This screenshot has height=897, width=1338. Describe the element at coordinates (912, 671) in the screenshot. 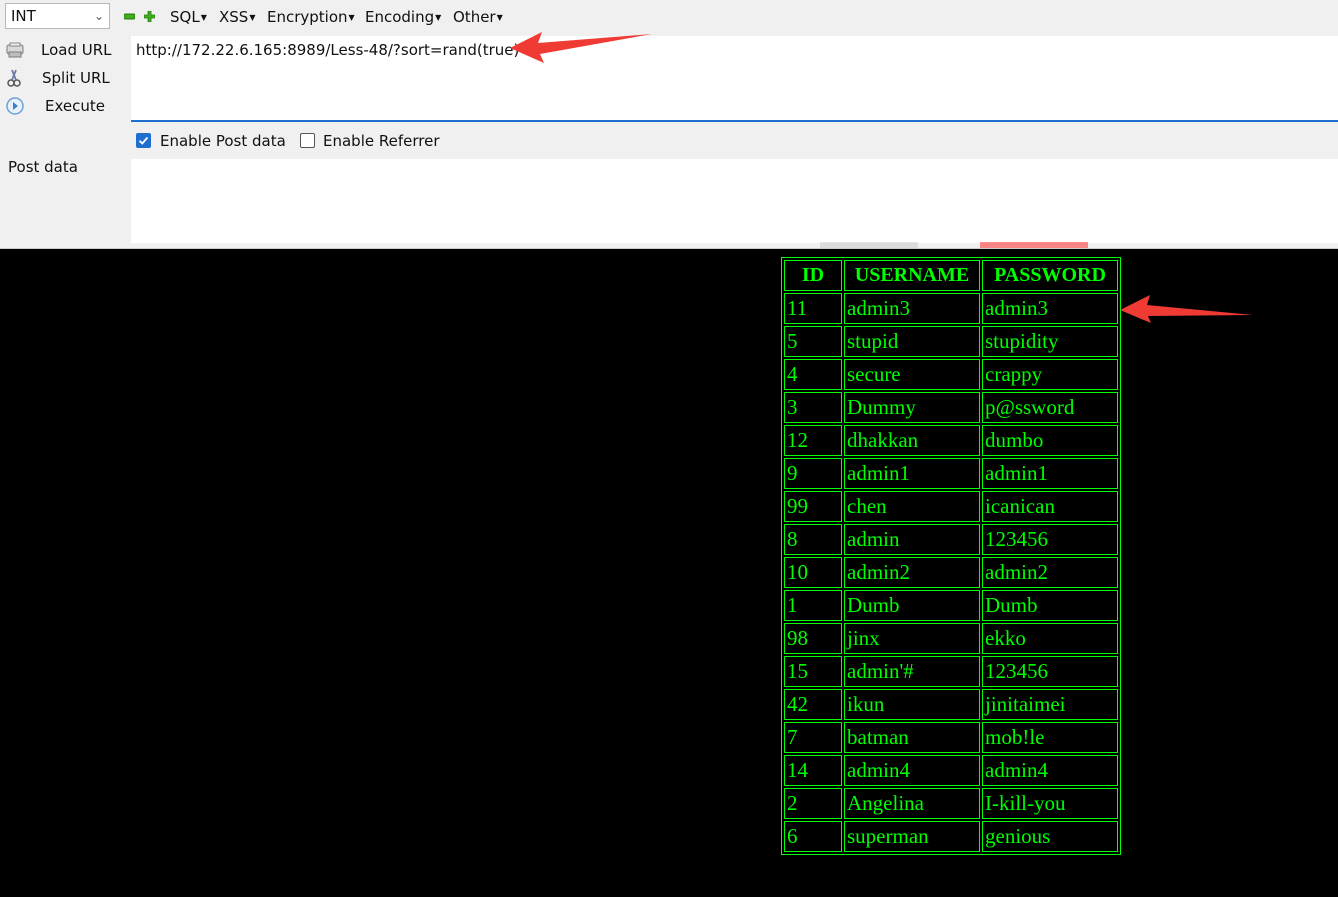

I see `cell-username: admin'#` at that location.